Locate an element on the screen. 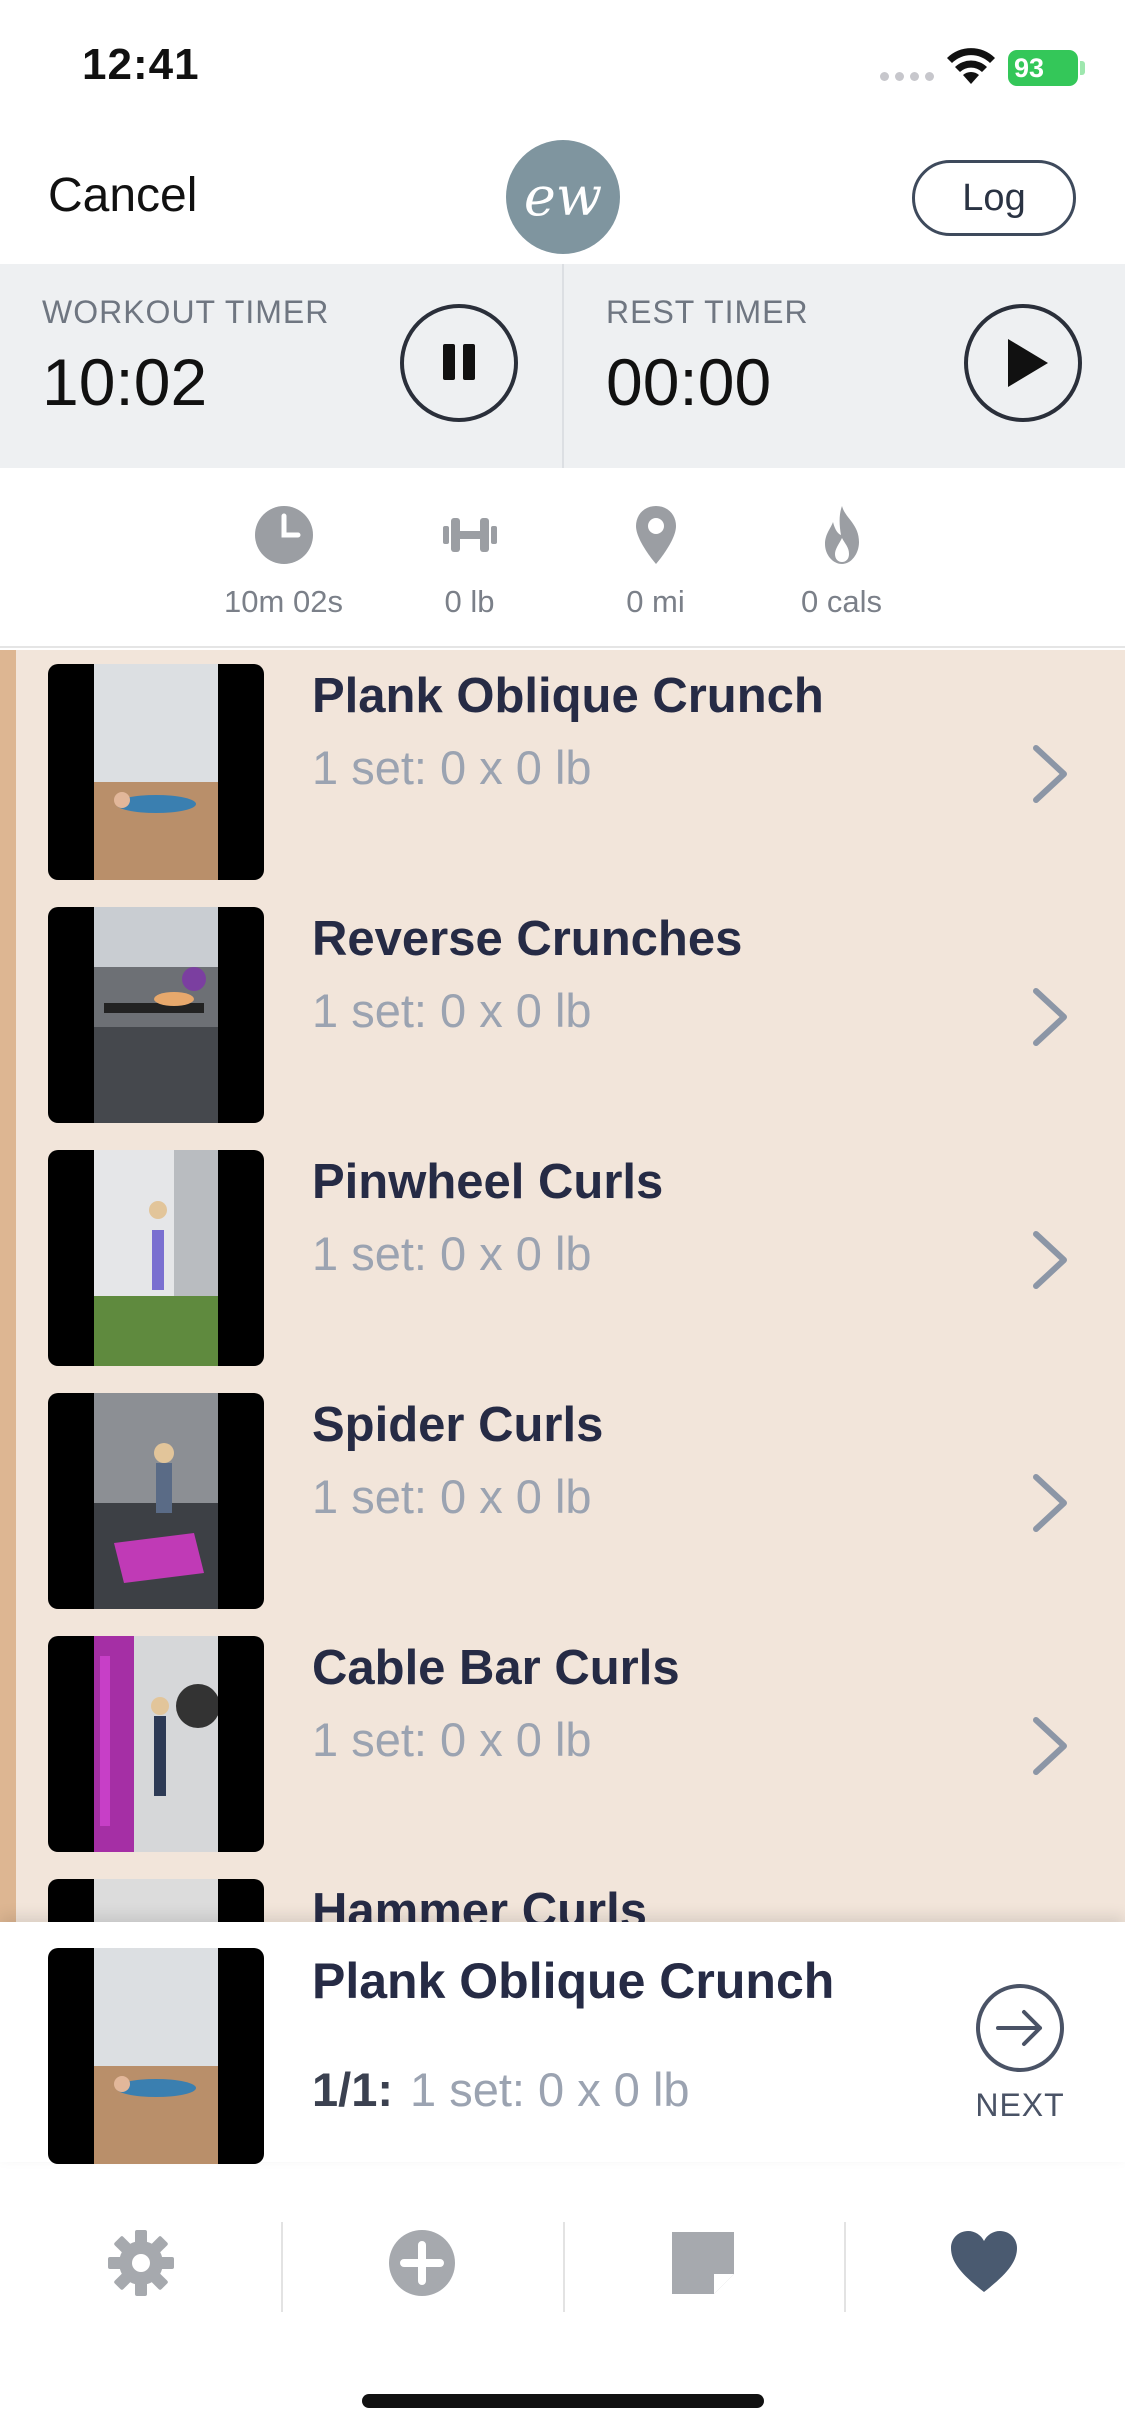  dumbbell-icon is located at coordinates (469, 535).